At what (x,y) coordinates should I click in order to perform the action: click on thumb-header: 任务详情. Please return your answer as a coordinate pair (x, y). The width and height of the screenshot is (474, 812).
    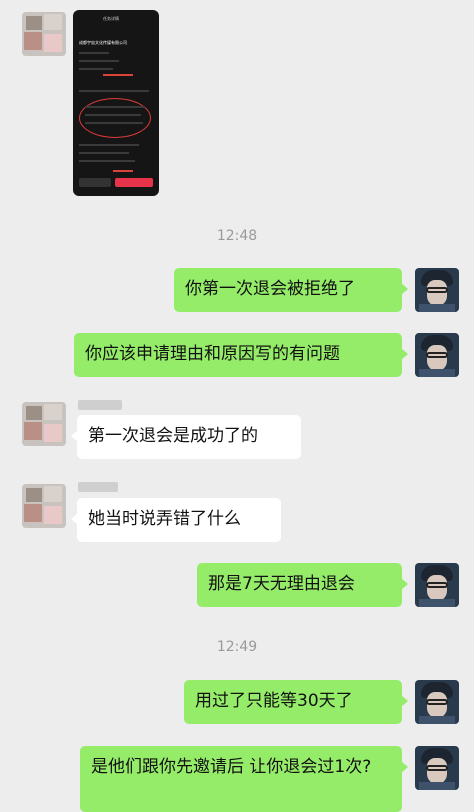
    Looking at the image, I should click on (111, 18).